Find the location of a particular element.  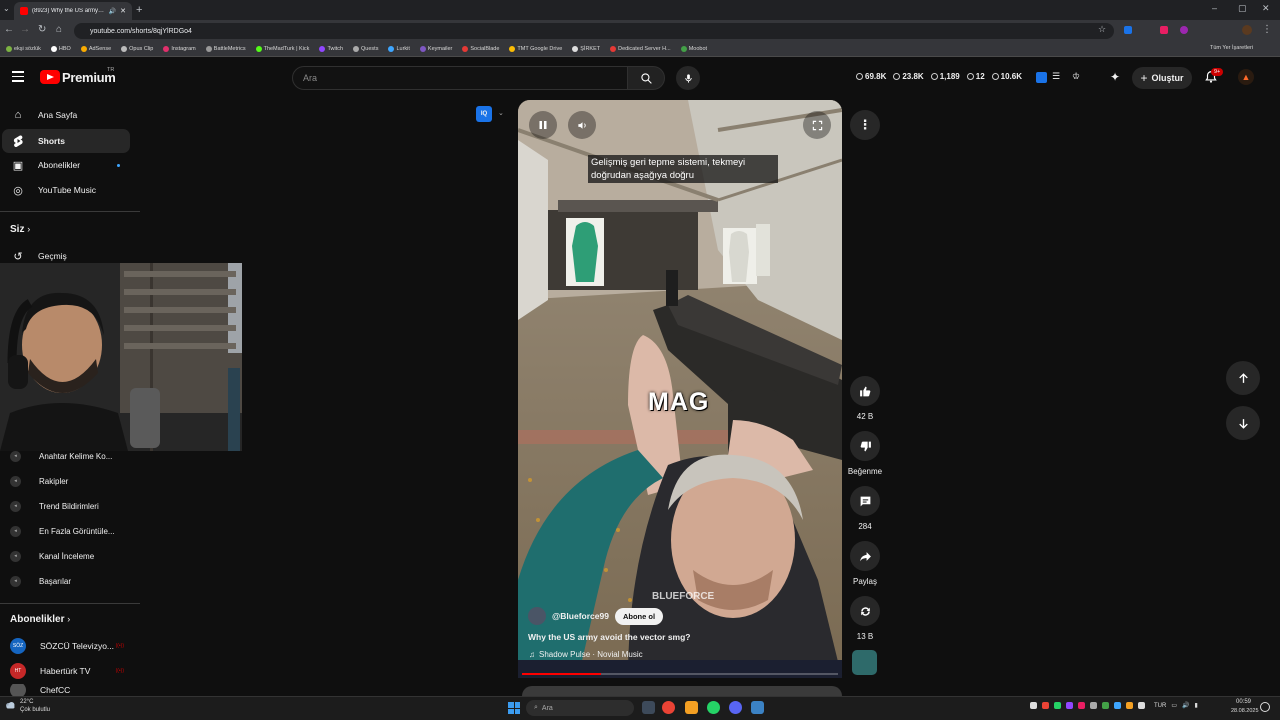

dislike-button: Beğenme is located at coordinates (865, 453).